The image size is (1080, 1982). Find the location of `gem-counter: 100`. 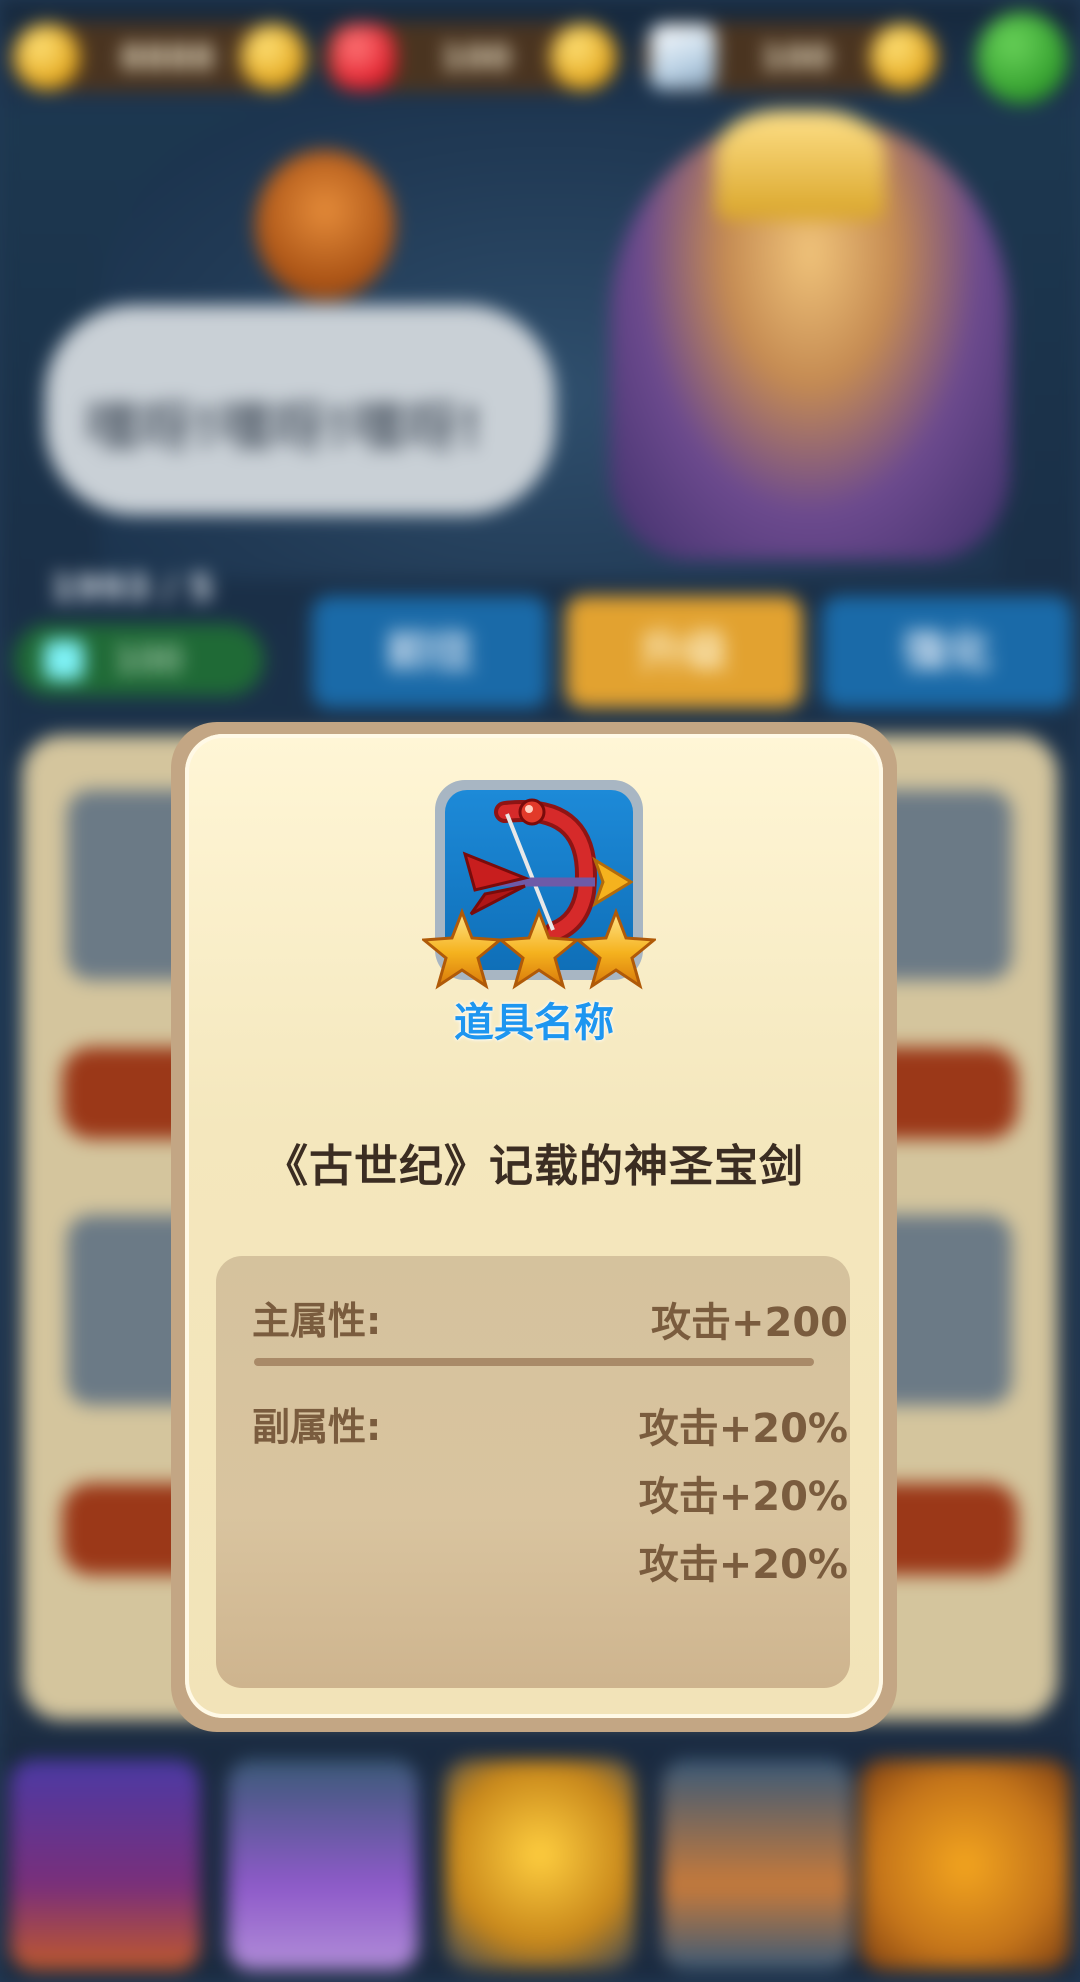

gem-counter: 100 is located at coordinates (139, 660).